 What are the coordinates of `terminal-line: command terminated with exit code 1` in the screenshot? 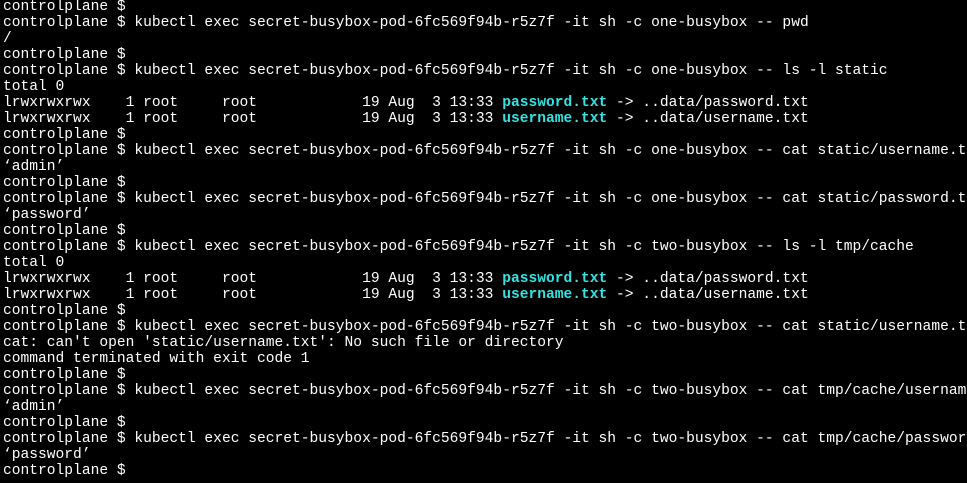 It's located at (485, 359).